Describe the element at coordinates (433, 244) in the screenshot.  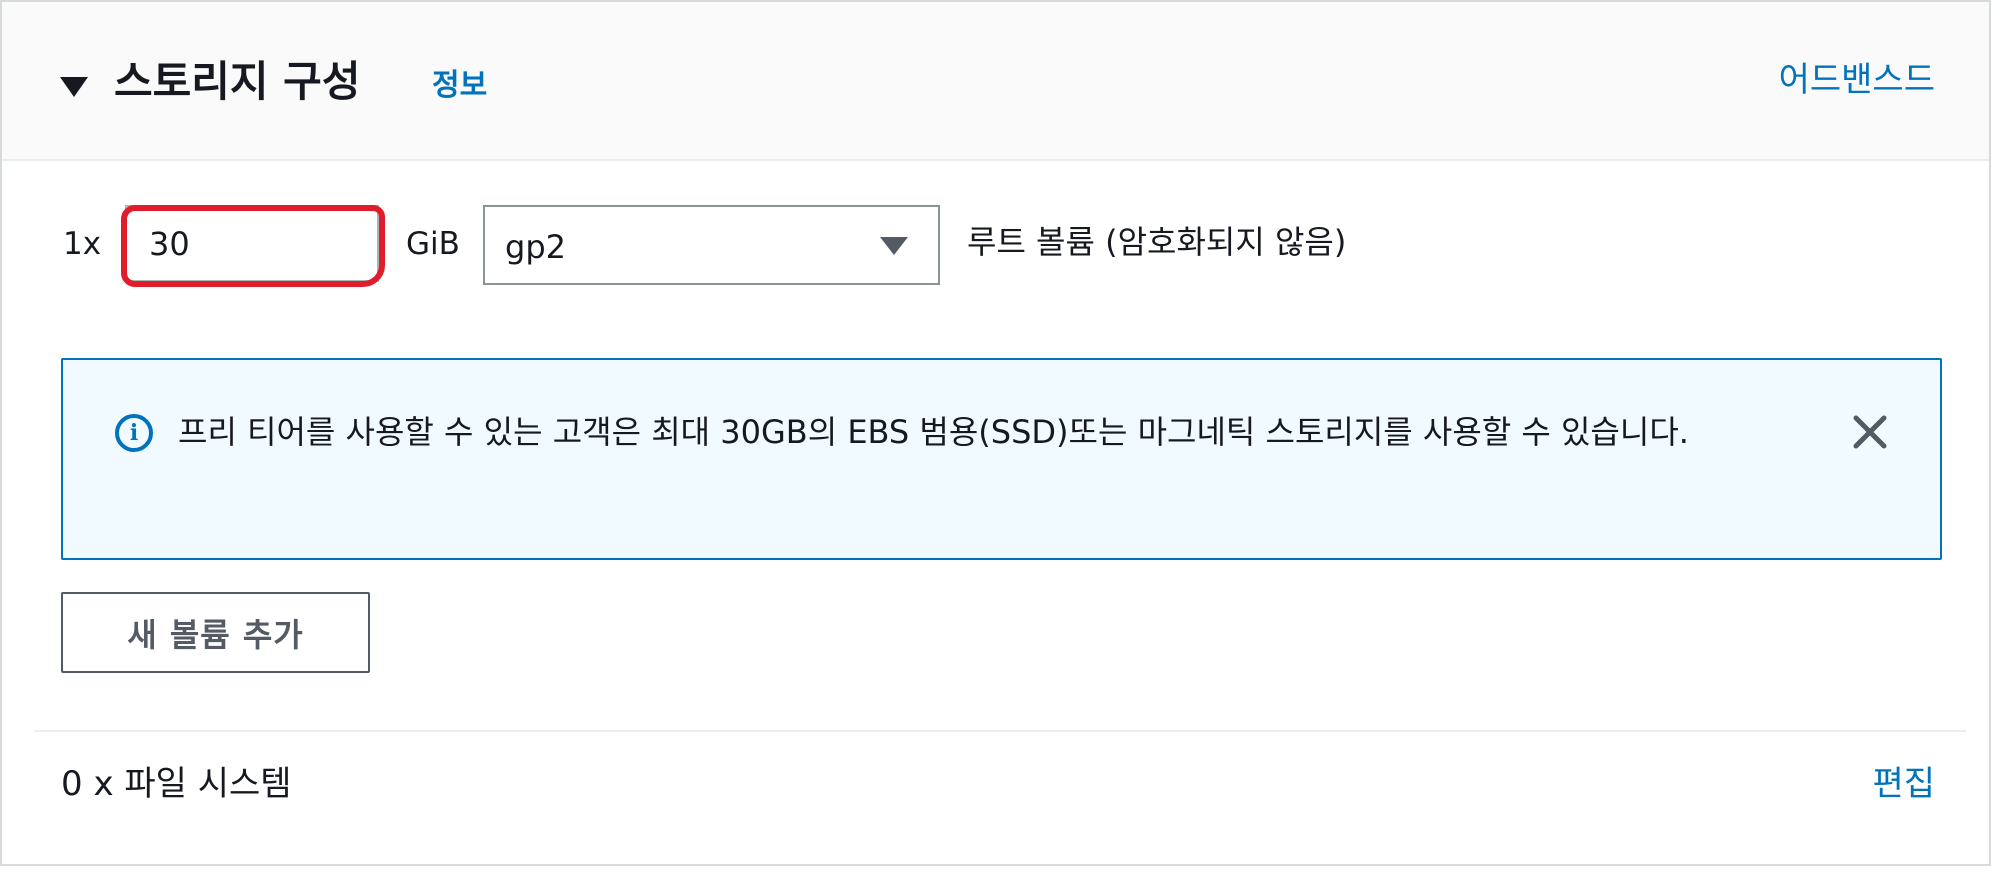
I see `volume-unit-label: GiB` at that location.